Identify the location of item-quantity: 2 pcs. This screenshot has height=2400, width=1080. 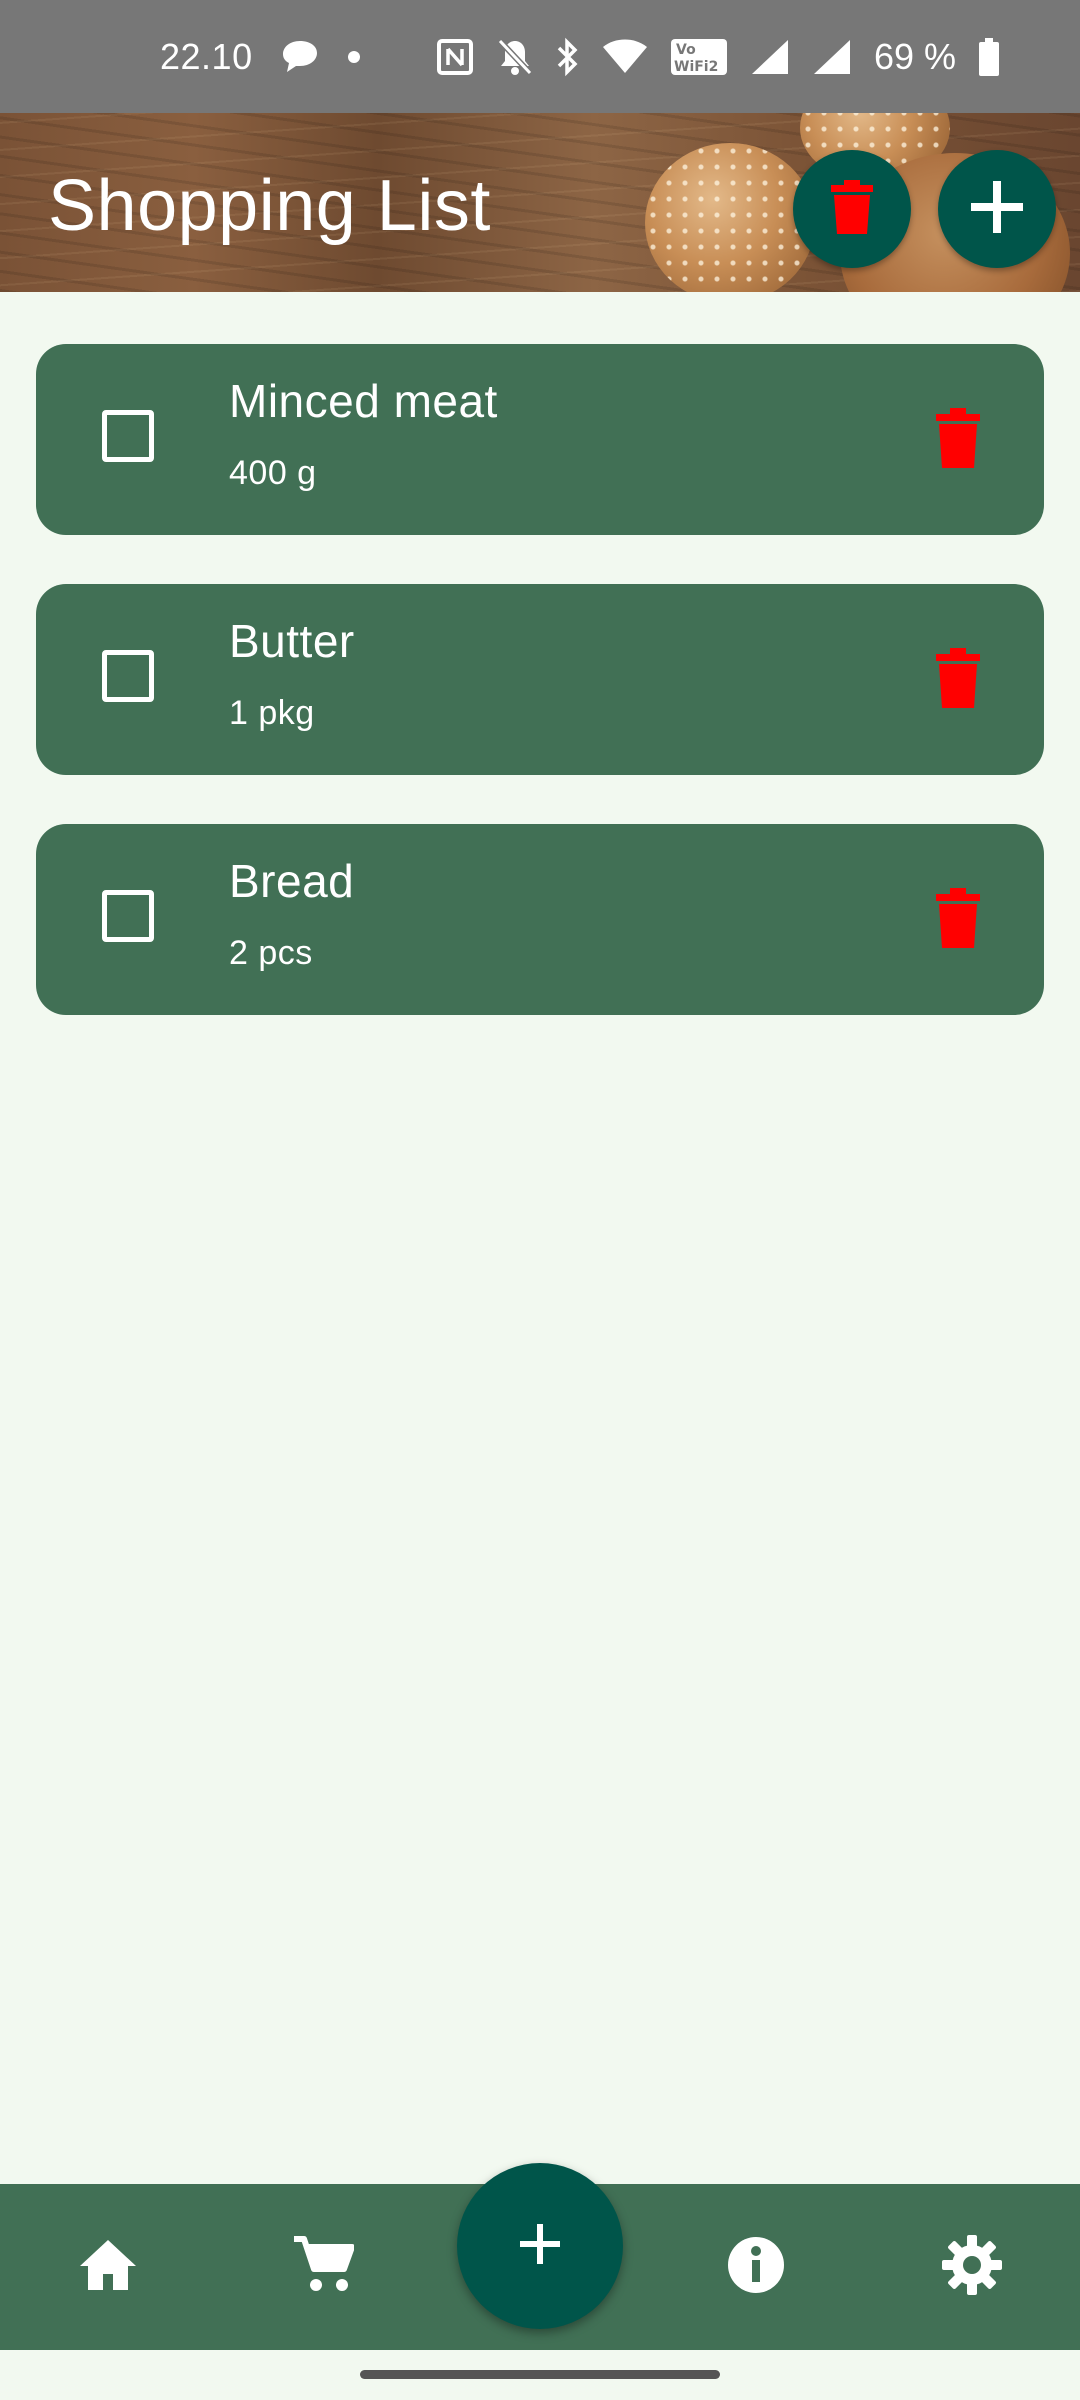
(271, 953).